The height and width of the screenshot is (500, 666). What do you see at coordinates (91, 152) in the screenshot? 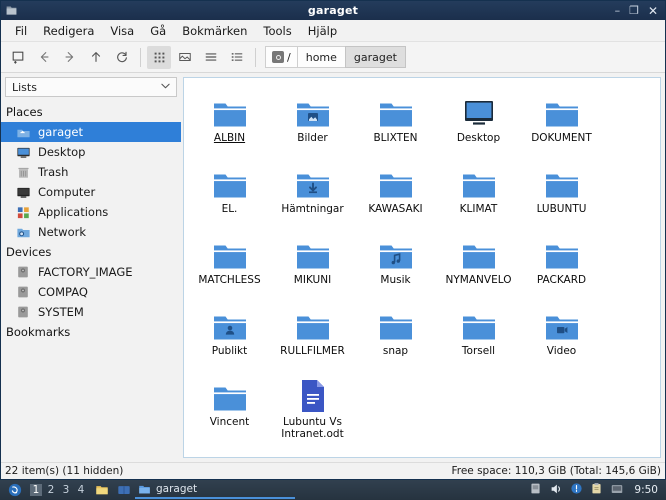
I see `sidebar-item-desktop: Desktop` at bounding box center [91, 152].